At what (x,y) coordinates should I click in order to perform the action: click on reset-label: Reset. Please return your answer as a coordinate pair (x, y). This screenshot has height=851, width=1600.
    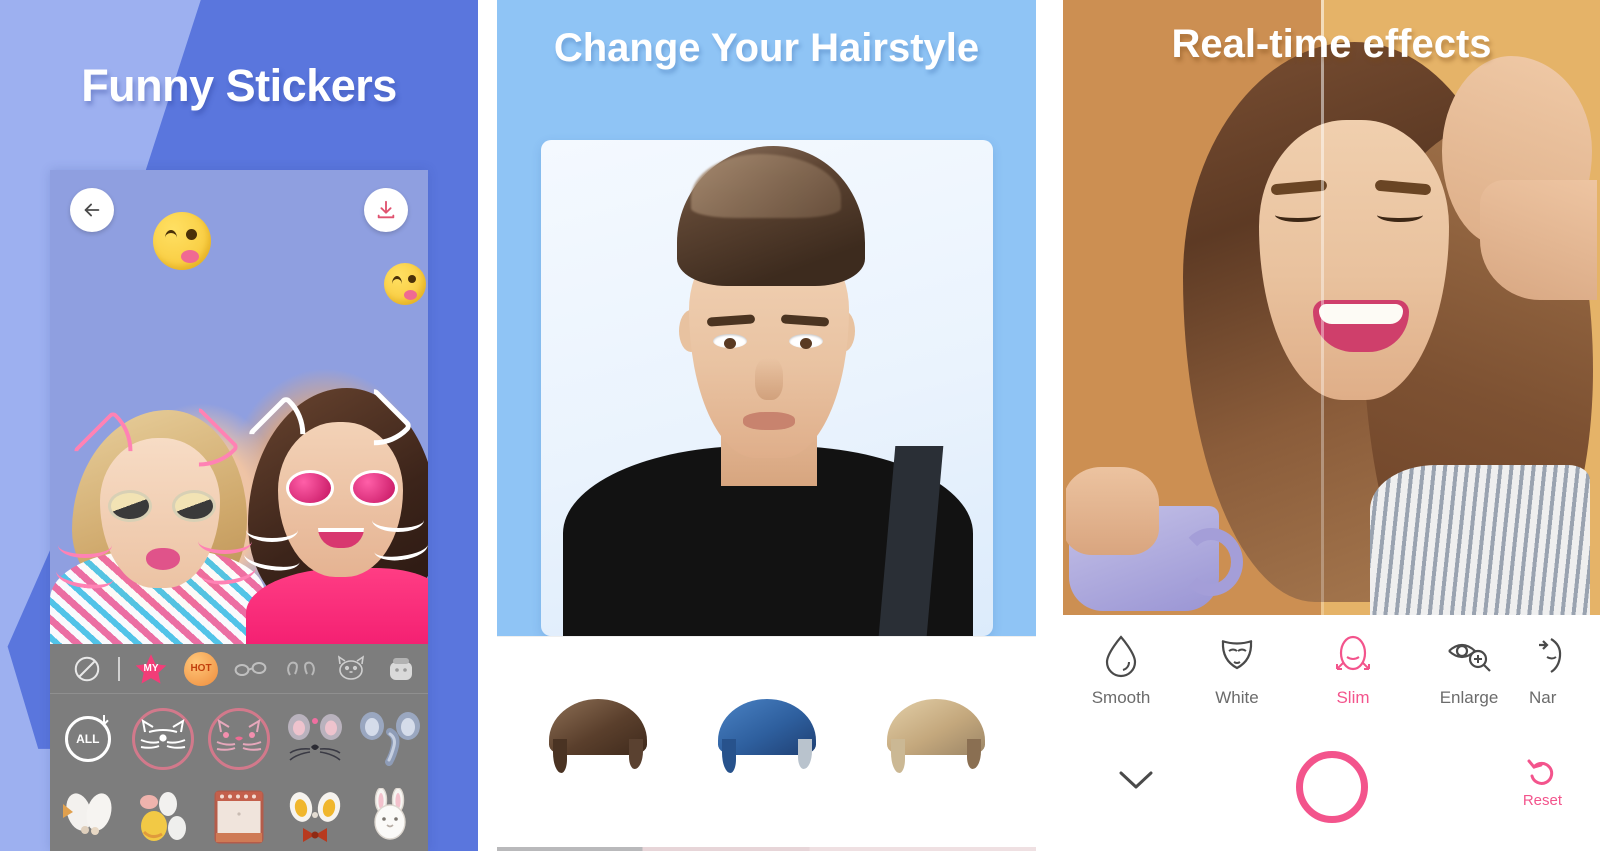
    Looking at the image, I should click on (1542, 800).